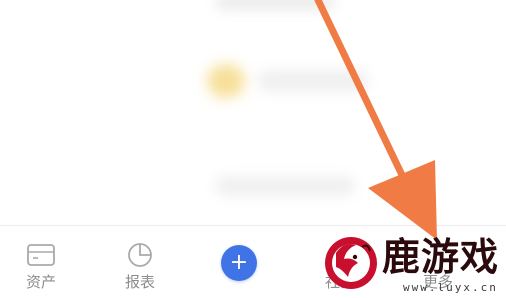  Describe the element at coordinates (450, 287) in the screenshot. I see `watermark-url-text: www.luyx.cn` at that location.